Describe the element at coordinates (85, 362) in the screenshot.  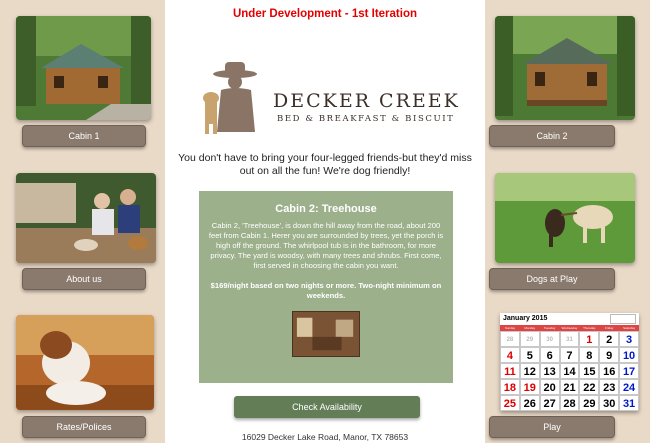
I see `rates-photo` at that location.